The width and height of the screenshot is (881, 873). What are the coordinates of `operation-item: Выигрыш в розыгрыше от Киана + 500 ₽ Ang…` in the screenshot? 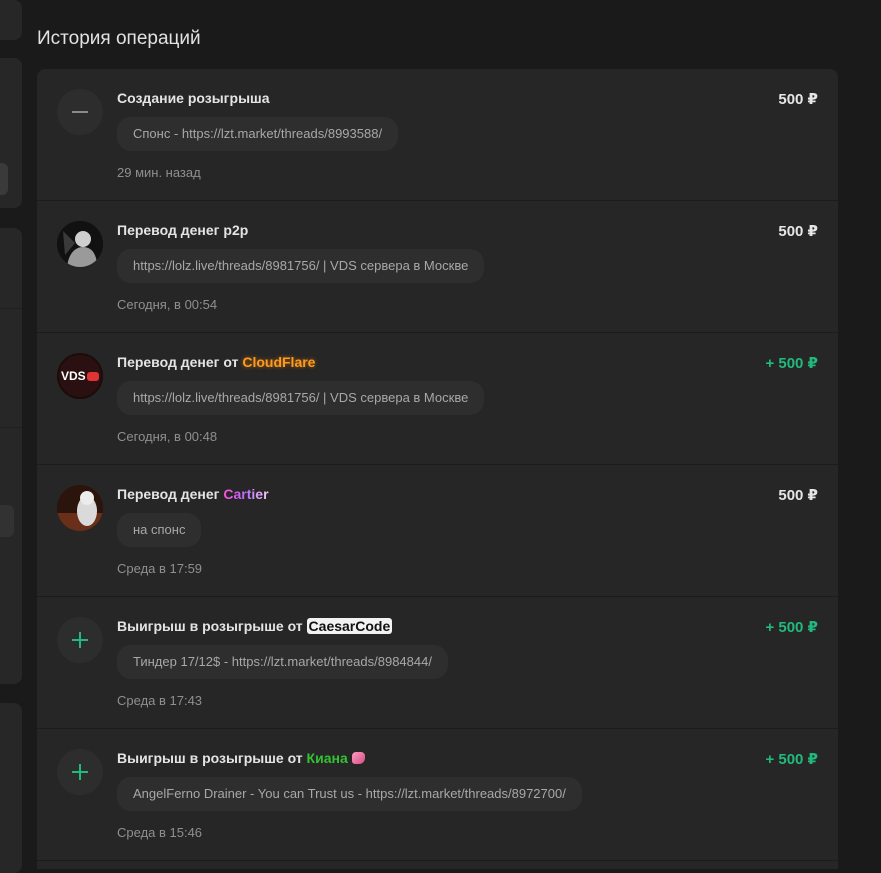 It's located at (437, 795).